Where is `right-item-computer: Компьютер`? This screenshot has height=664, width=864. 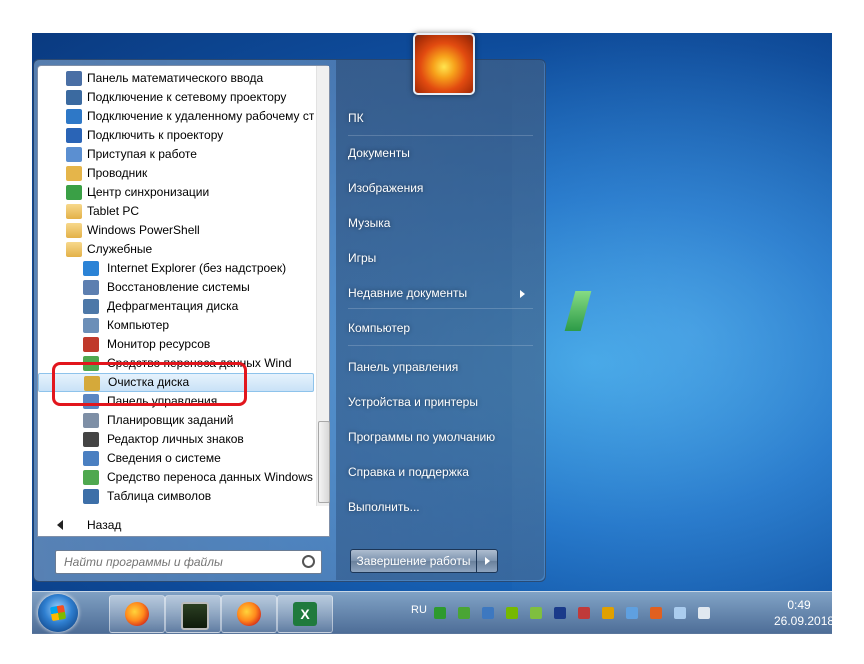
right-item-computer: Компьютер is located at coordinates (379, 328).